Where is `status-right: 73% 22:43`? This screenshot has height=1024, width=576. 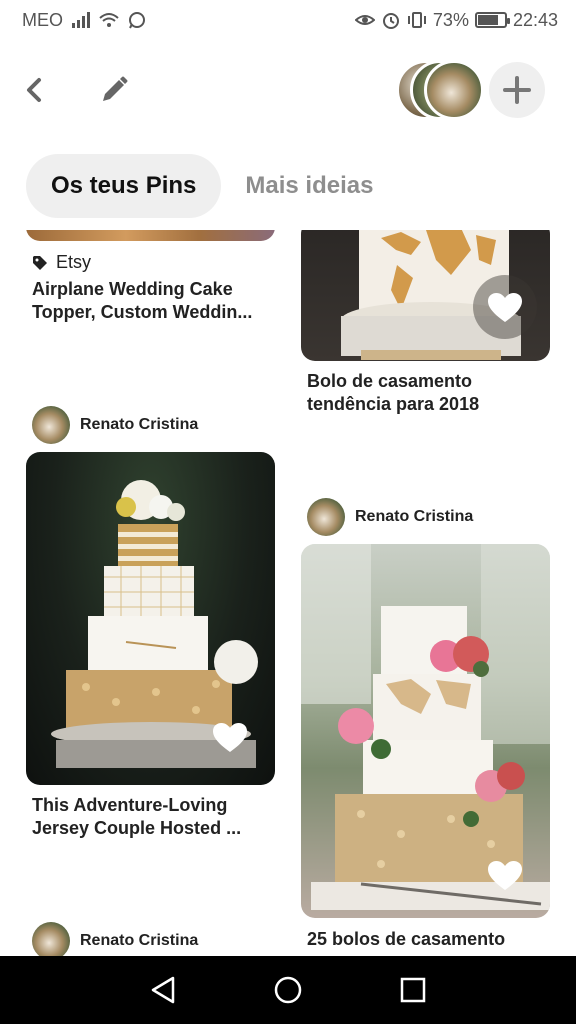 status-right: 73% 22:43 is located at coordinates (456, 20).